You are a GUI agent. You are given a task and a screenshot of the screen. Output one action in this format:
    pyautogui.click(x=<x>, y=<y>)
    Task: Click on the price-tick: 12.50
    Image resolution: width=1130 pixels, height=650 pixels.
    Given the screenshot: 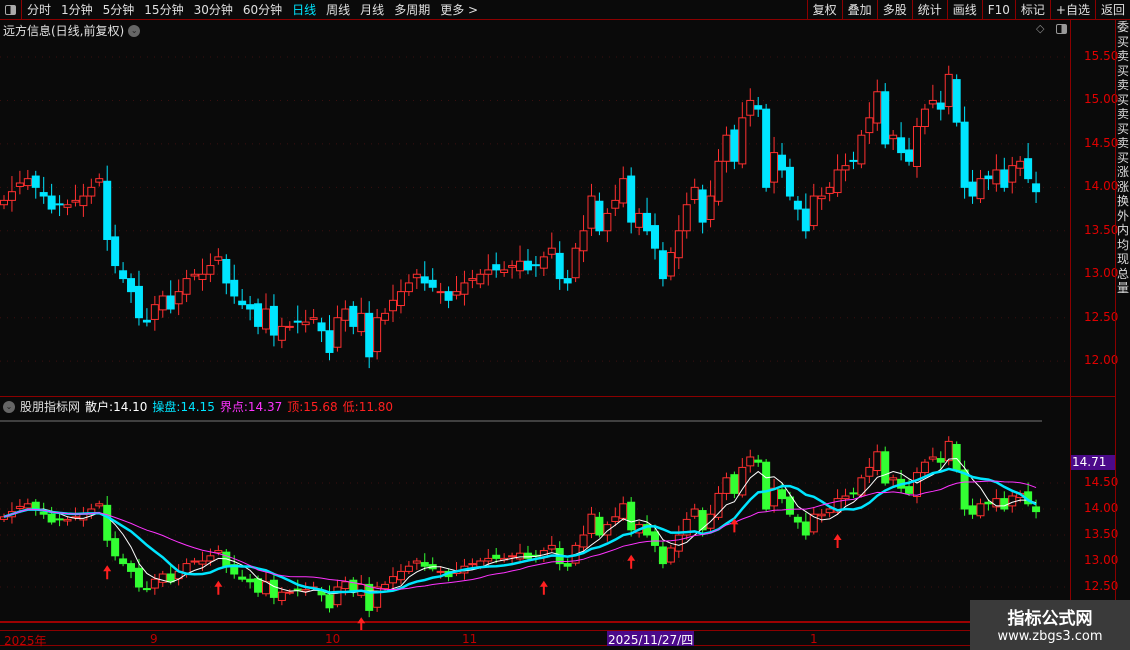 What is the action you would take?
    pyautogui.click(x=1101, y=586)
    